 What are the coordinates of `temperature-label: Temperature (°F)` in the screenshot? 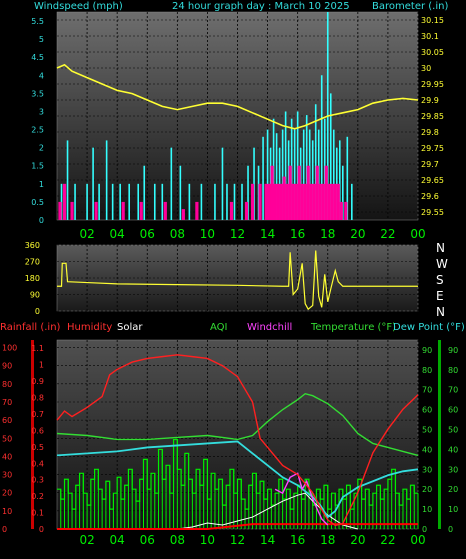 It's located at (353, 327).